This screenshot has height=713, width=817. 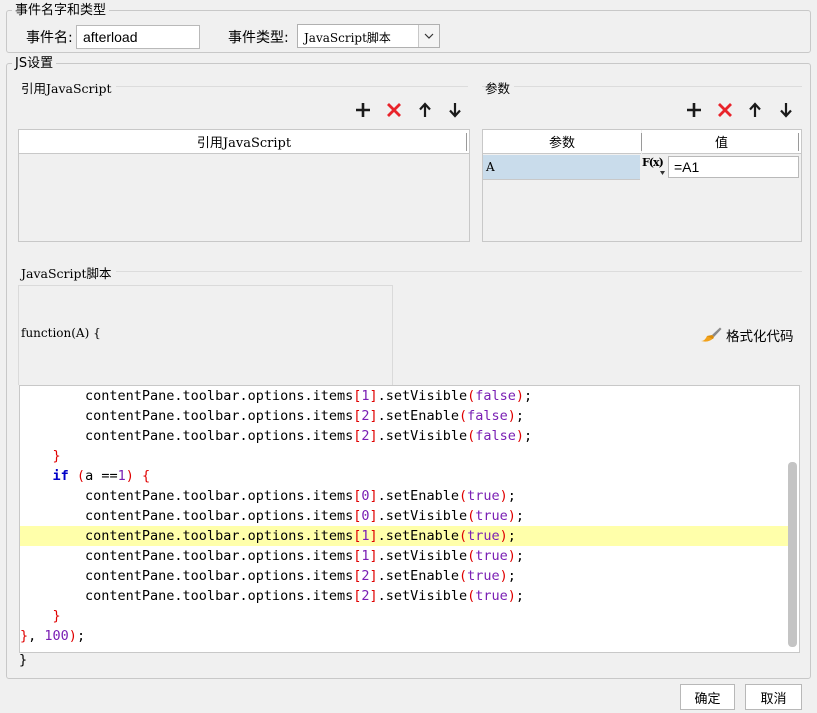 What do you see at coordinates (49, 38) in the screenshot?
I see `event-name-label: 事件名:` at bounding box center [49, 38].